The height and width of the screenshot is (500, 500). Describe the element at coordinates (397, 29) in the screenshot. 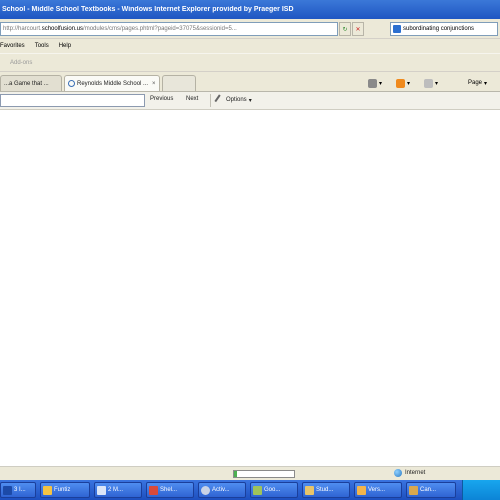

I see `search-provider-icon` at that location.